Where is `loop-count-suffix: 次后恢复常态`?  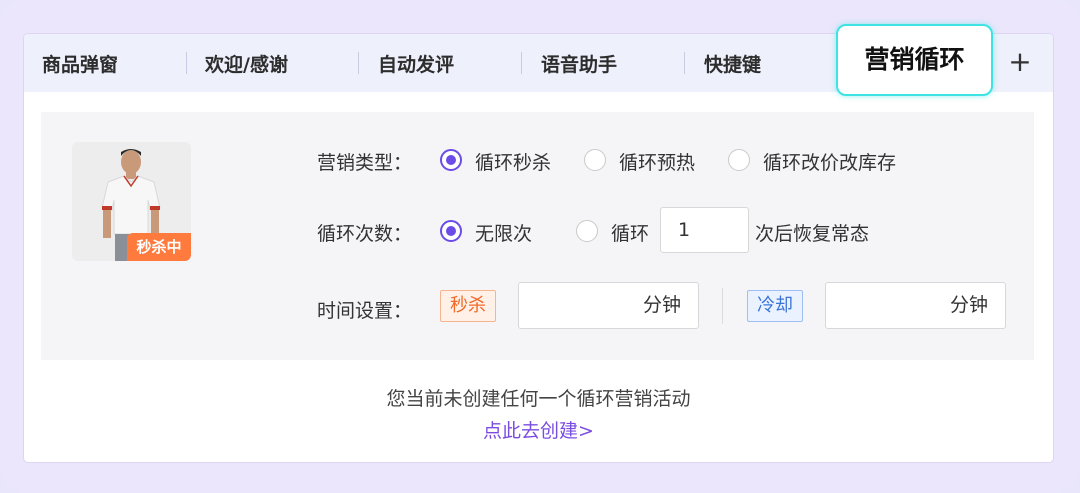
loop-count-suffix: 次后恢复常态 is located at coordinates (812, 234).